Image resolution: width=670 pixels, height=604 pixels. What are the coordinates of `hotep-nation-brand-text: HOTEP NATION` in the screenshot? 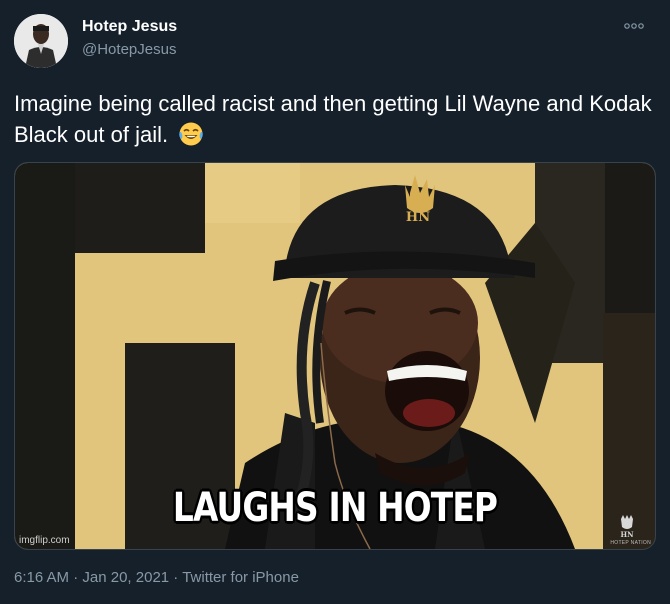 It's located at (630, 543).